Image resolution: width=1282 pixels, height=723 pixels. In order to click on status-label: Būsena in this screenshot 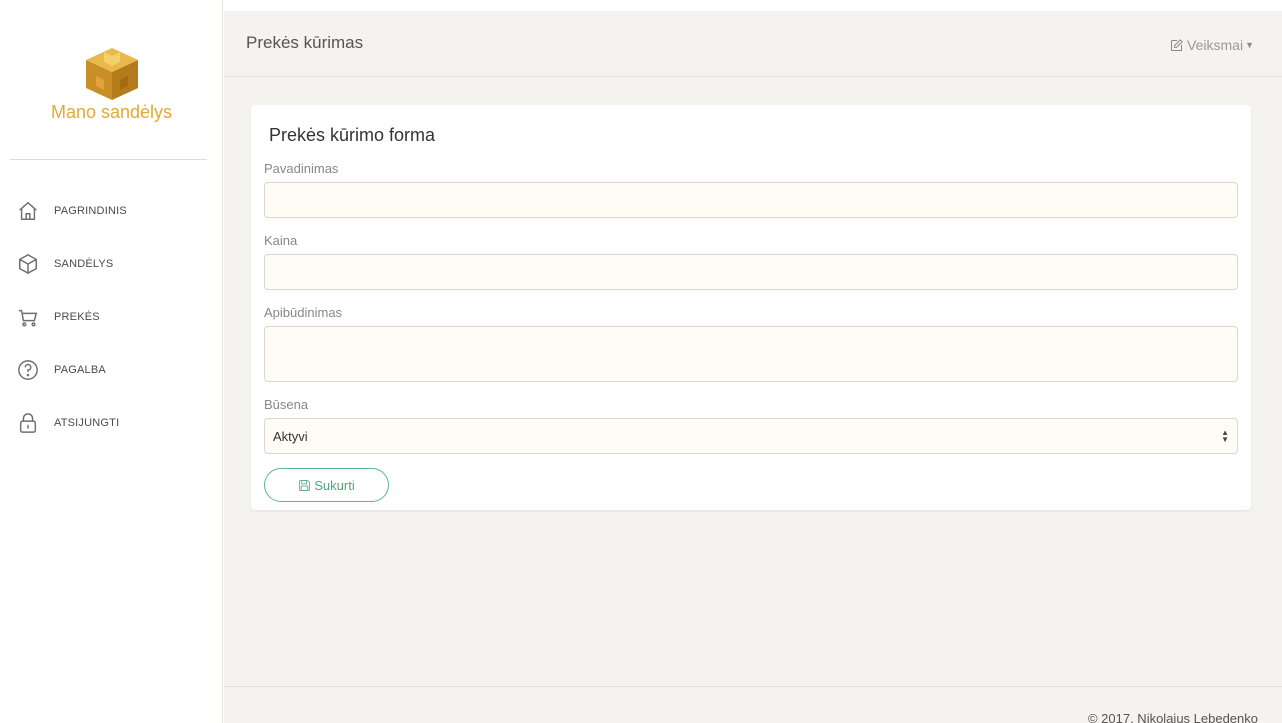, I will do `click(286, 404)`.